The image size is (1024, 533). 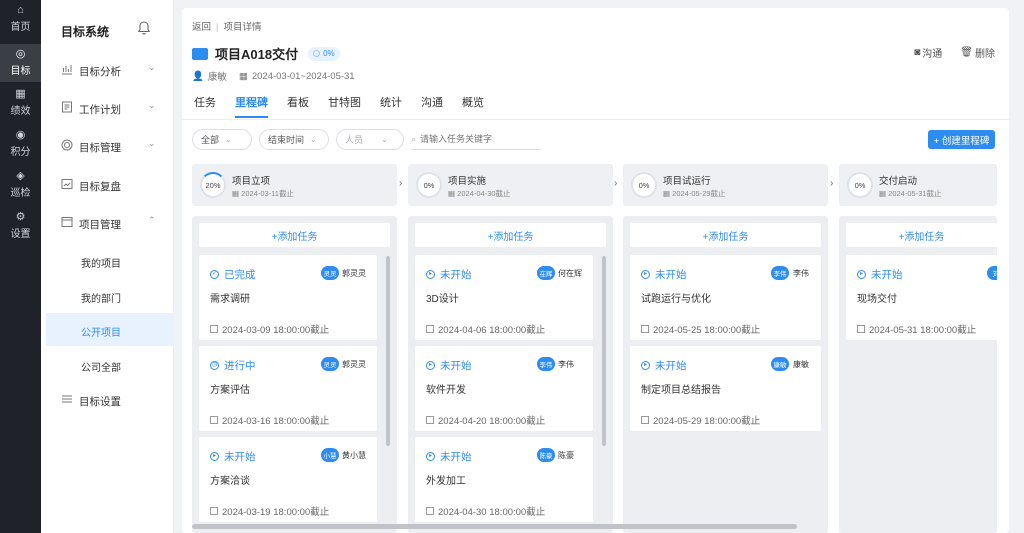 What do you see at coordinates (20, 185) in the screenshot?
I see `rail-item-inspect: ◈ 巡检` at bounding box center [20, 185].